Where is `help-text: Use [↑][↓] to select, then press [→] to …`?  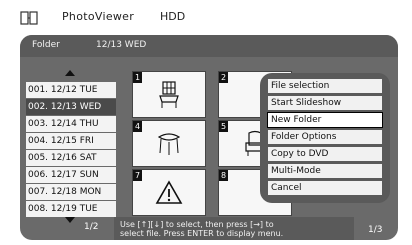
help-text: Use [↑][↓] to select, then press [→] to … is located at coordinates (235, 229).